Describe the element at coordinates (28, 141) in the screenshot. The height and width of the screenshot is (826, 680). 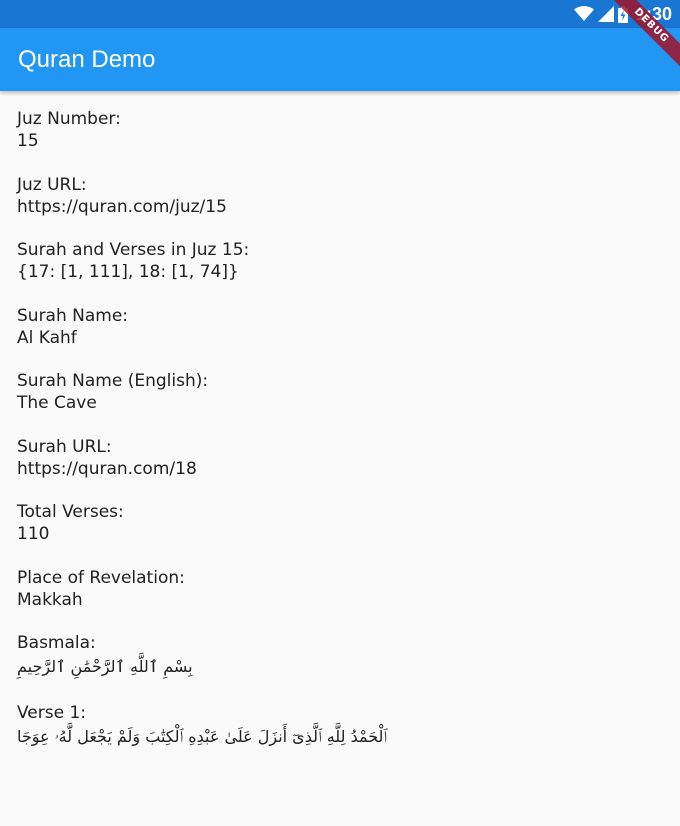
I see `field-value: 15` at that location.